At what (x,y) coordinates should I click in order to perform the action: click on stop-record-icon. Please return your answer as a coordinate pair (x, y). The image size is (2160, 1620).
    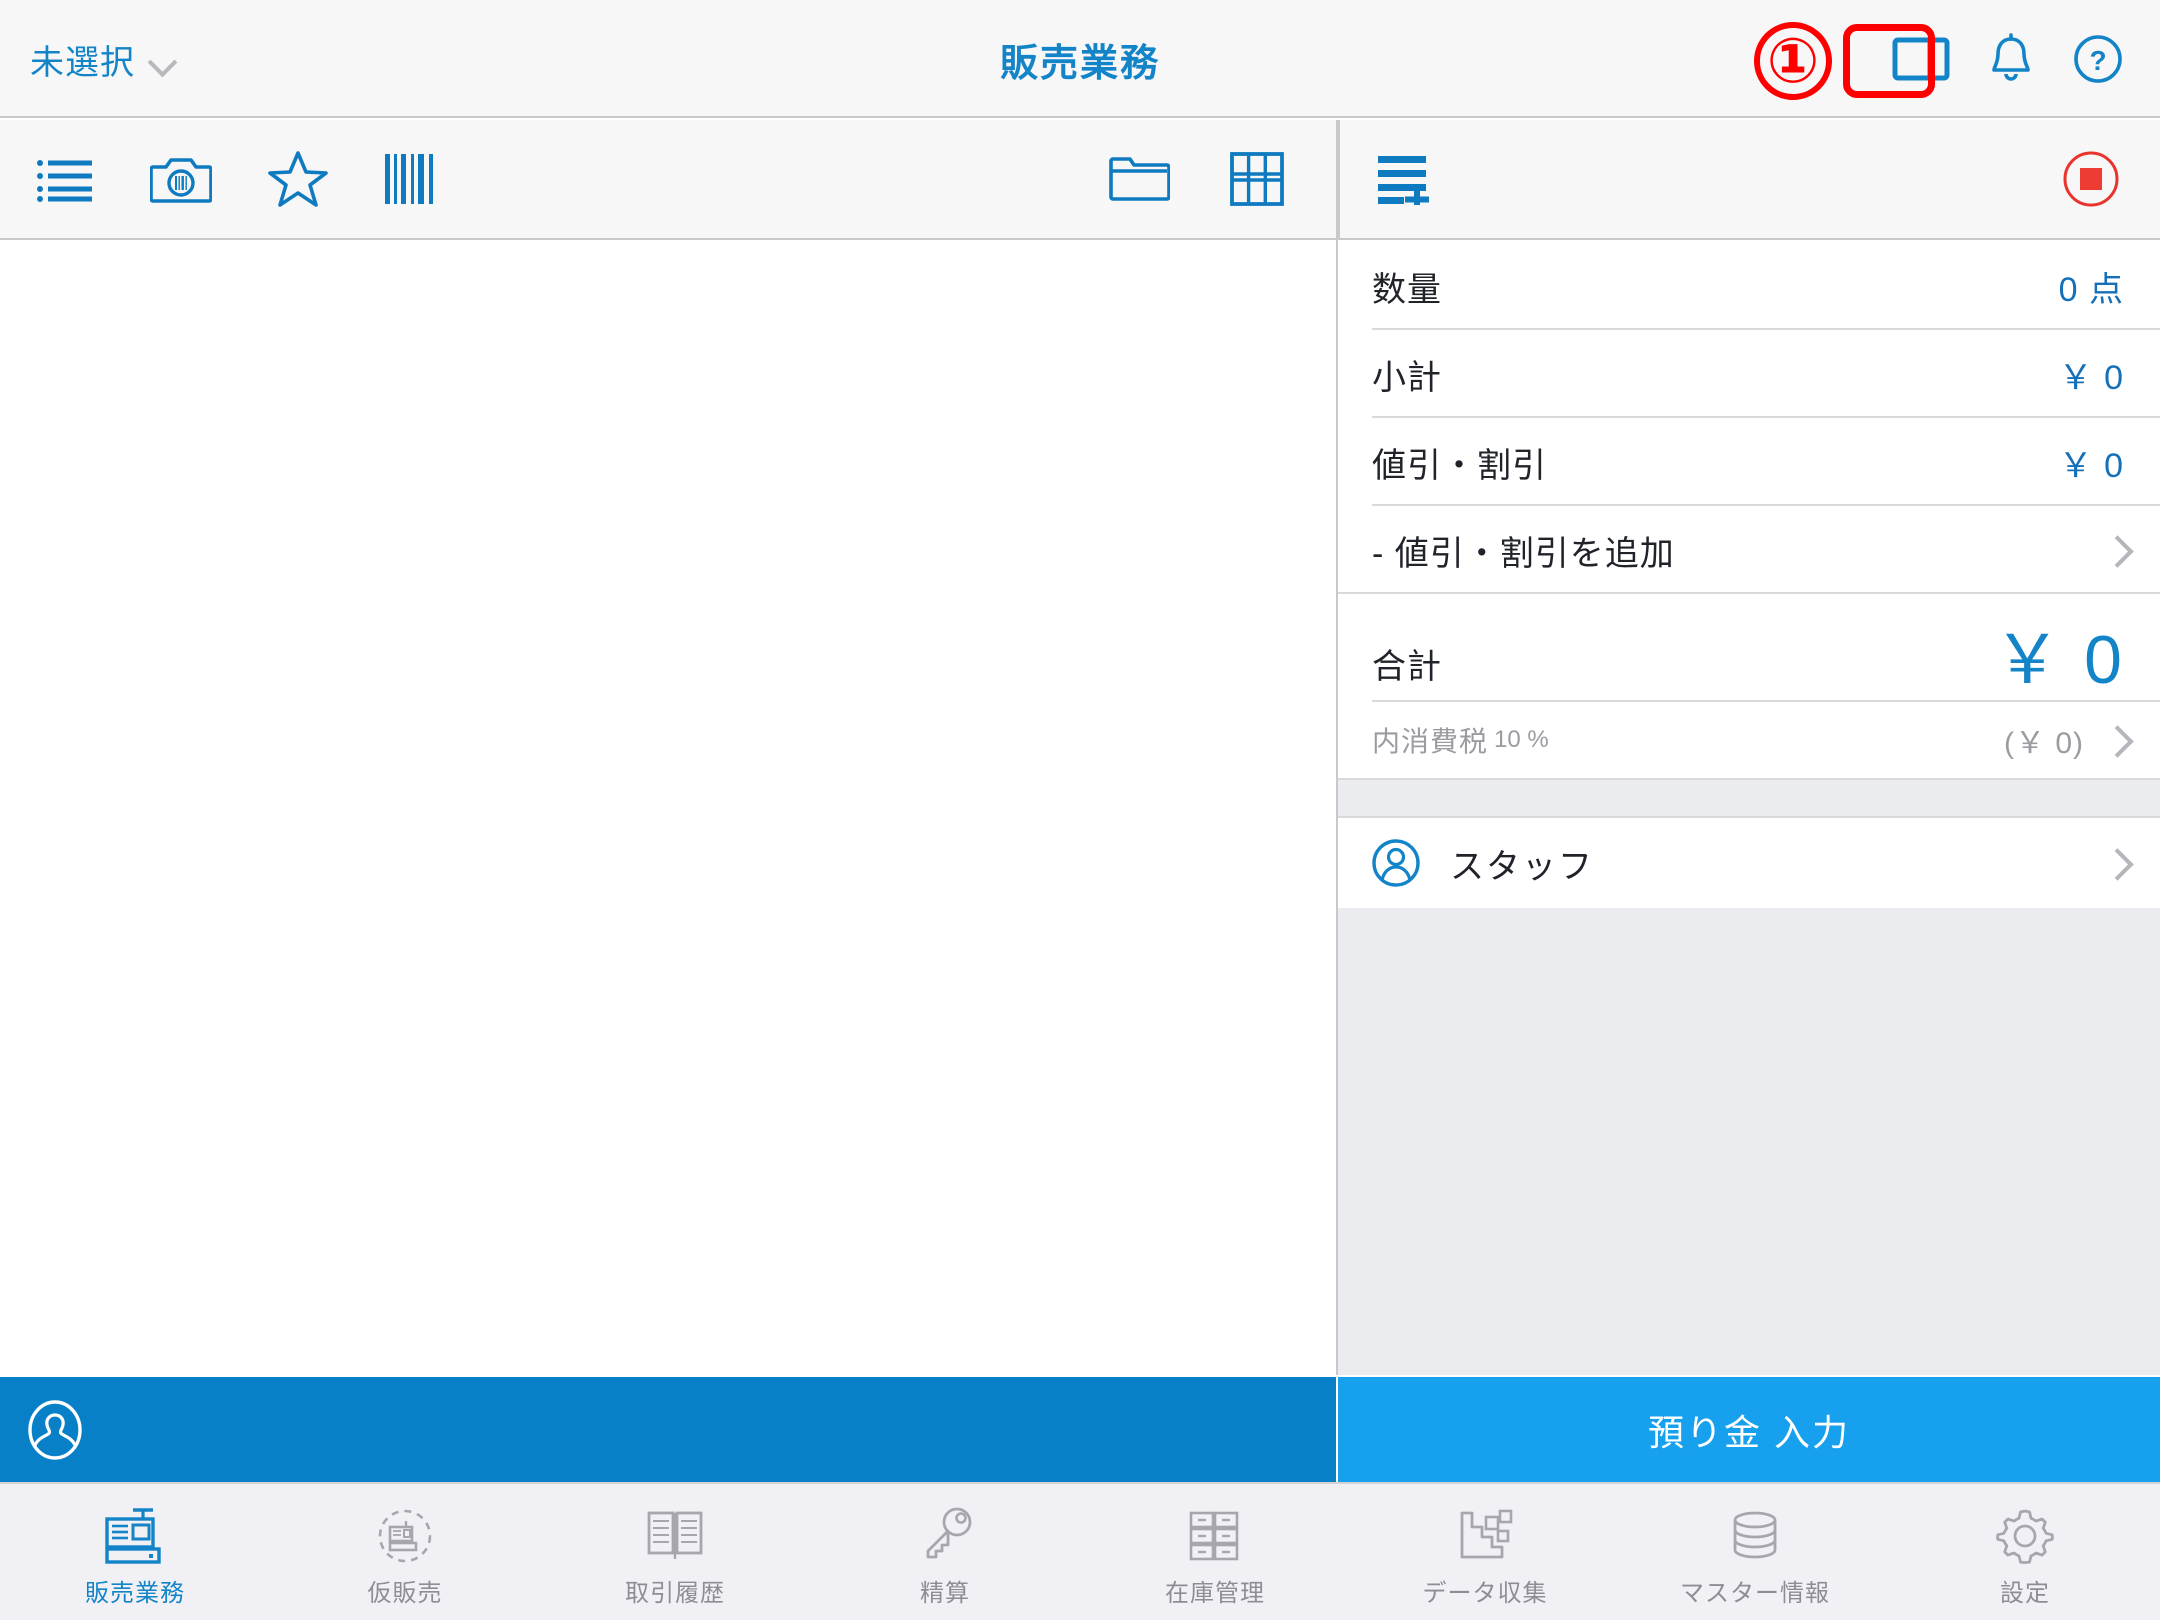
    Looking at the image, I should click on (2091, 179).